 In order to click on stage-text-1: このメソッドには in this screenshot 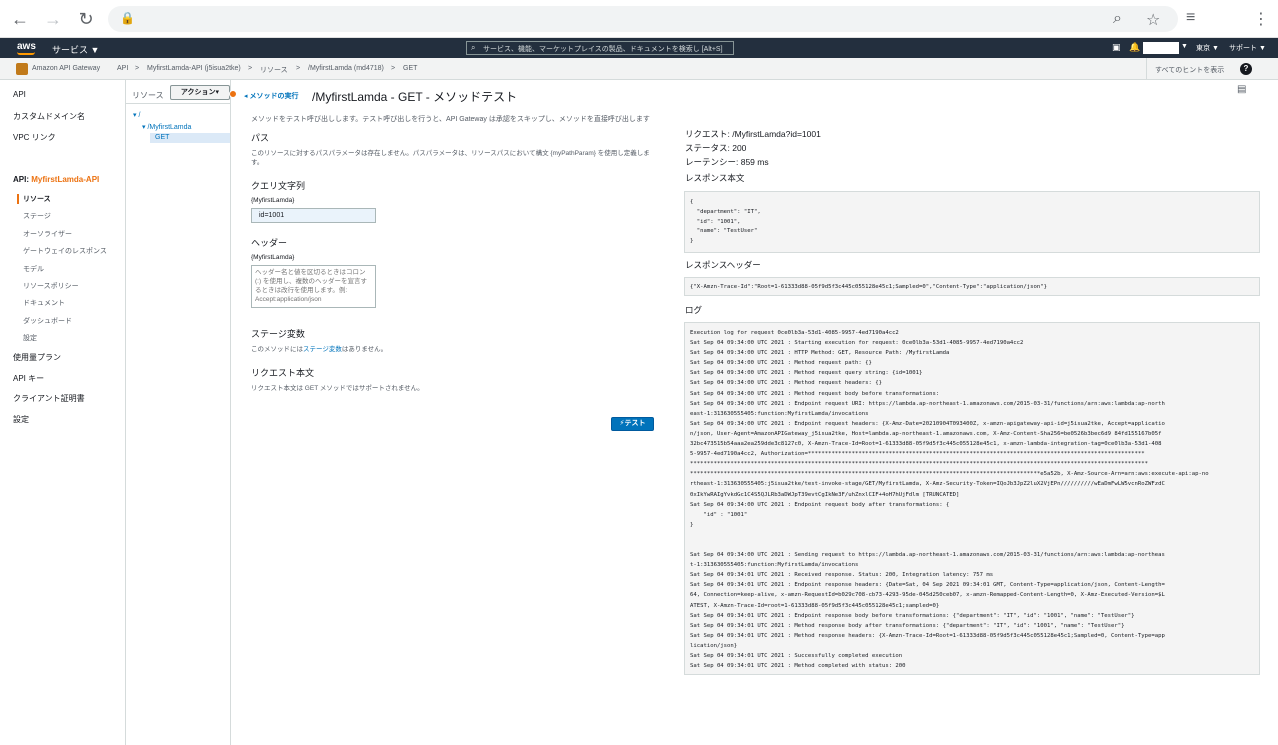, I will do `click(277, 349)`.